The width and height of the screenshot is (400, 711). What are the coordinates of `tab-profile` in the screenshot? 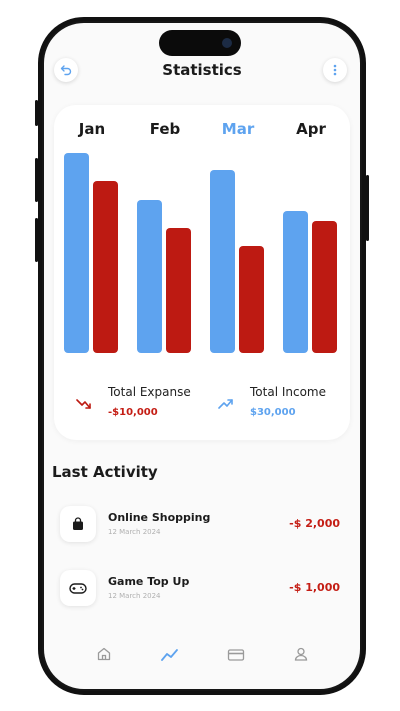 It's located at (301, 656).